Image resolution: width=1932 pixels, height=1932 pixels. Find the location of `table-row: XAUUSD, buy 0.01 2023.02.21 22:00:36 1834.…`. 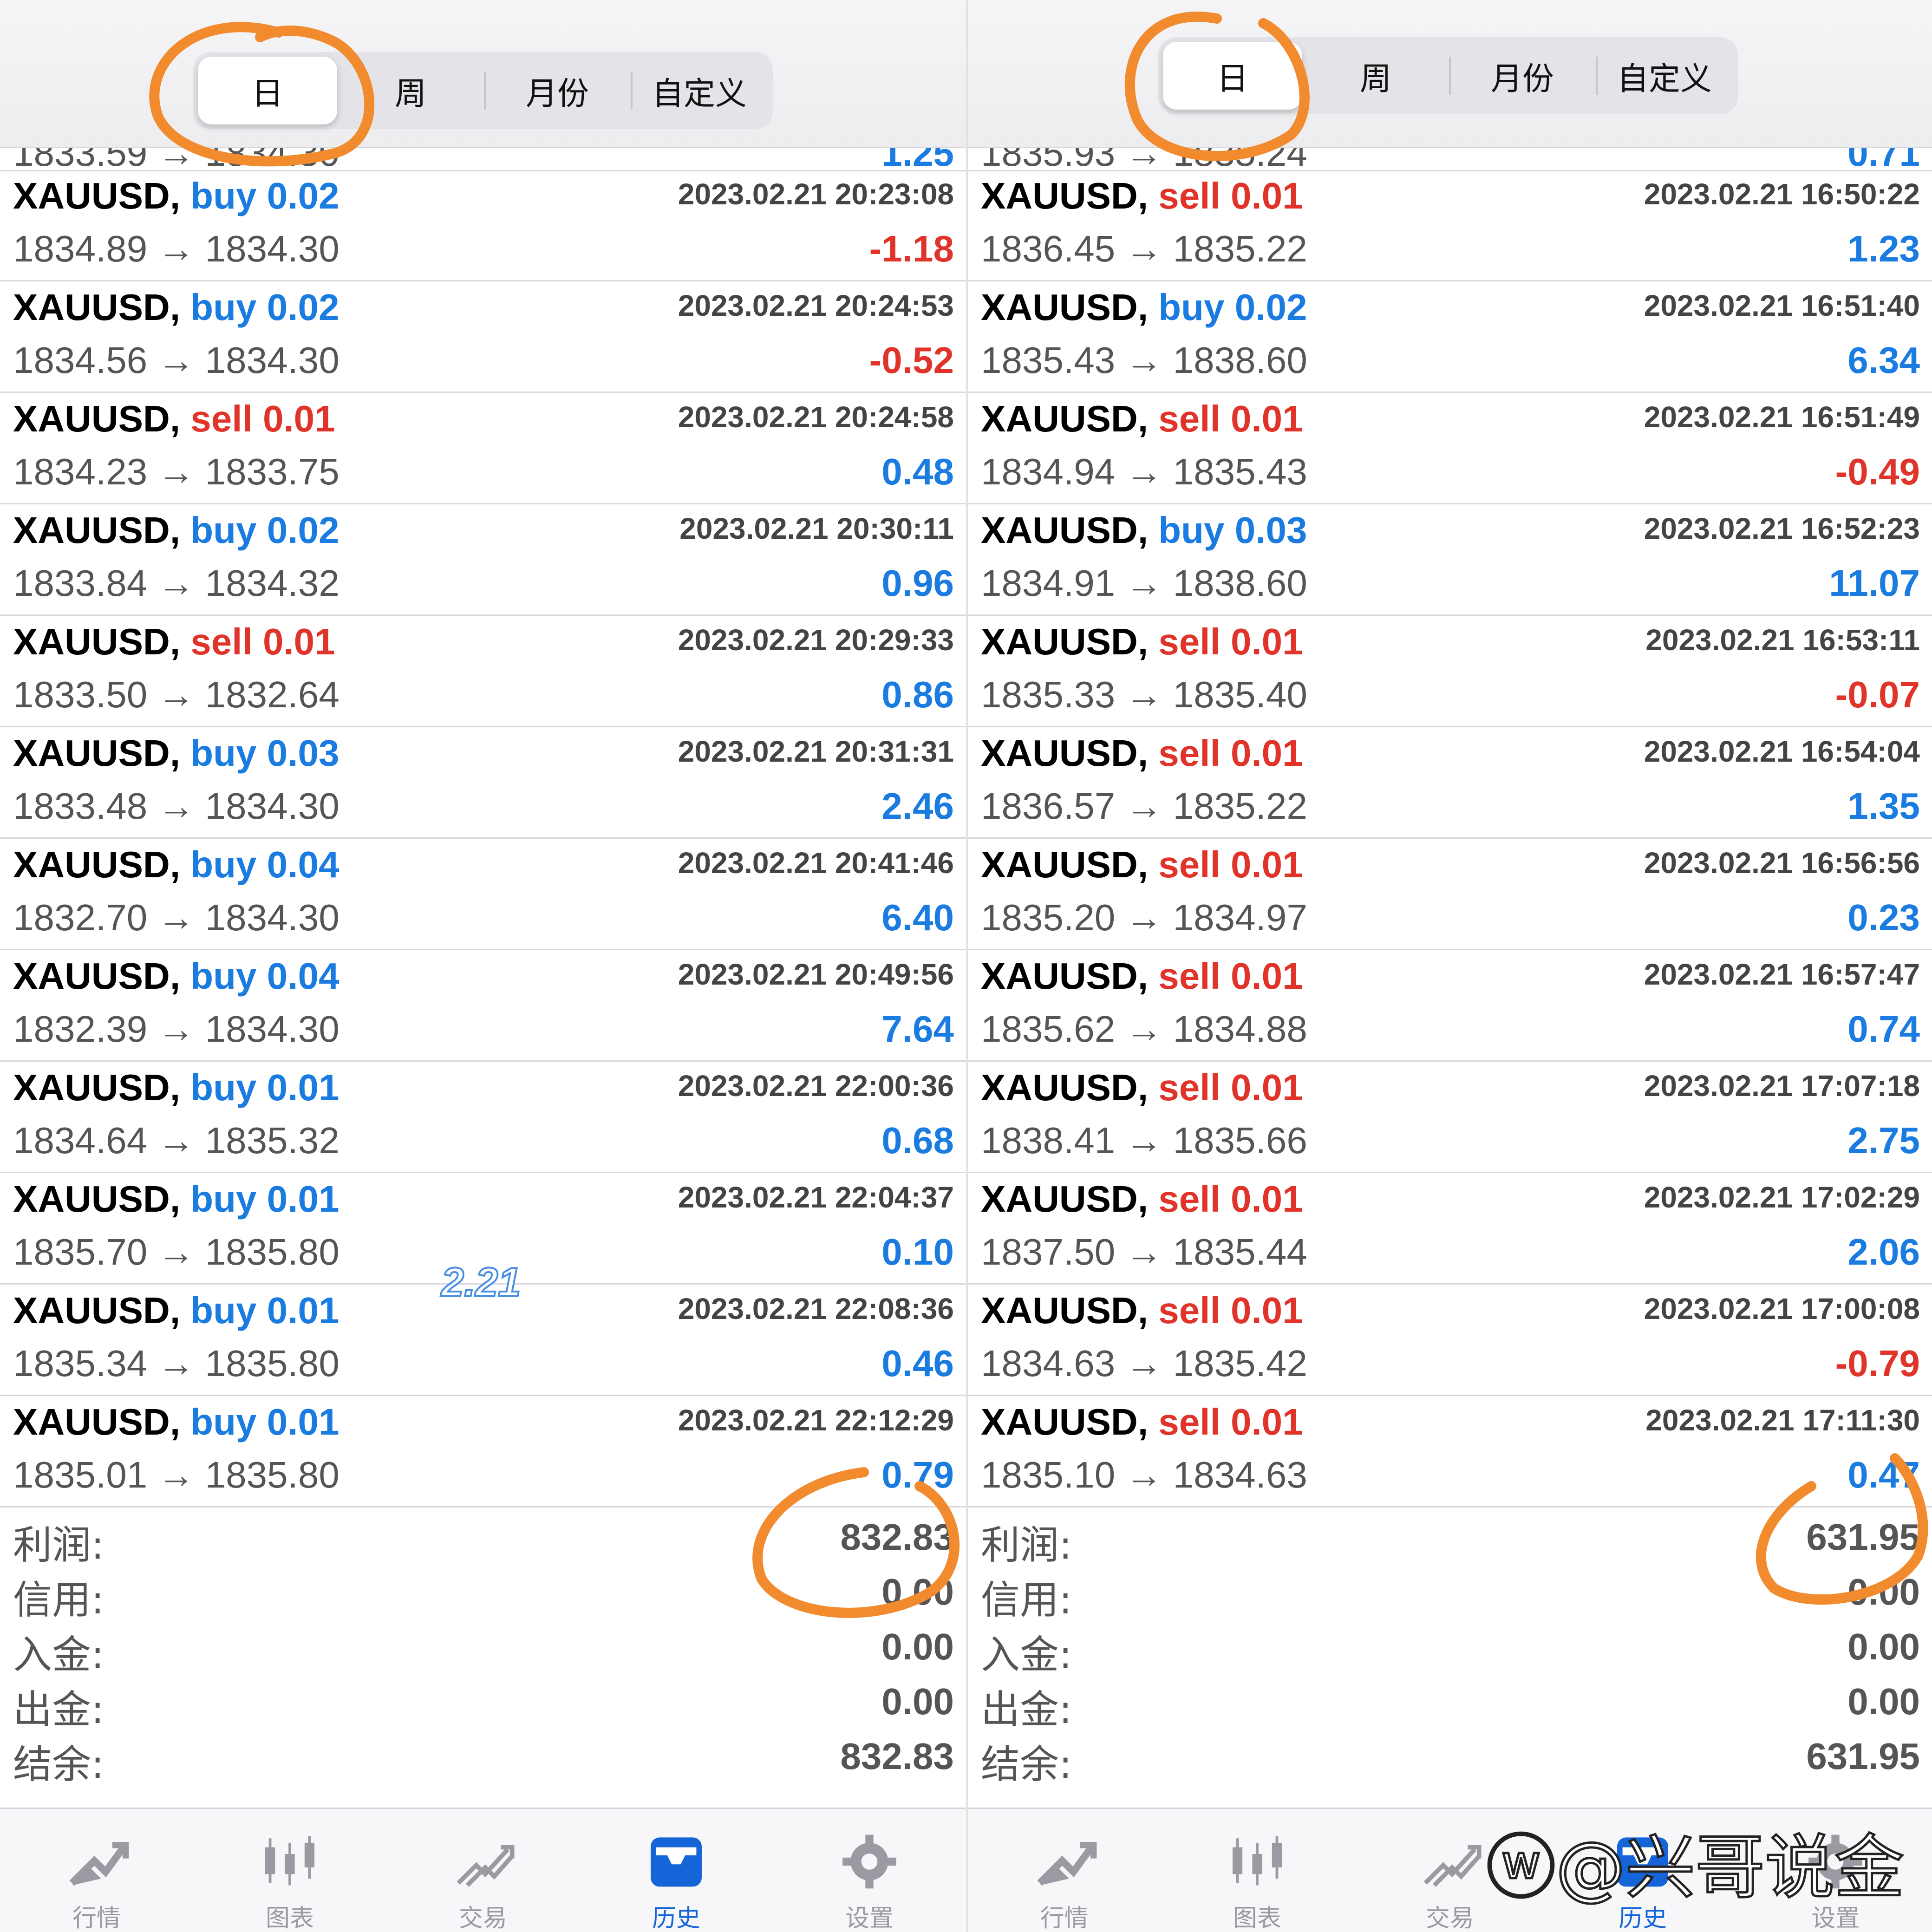

table-row: XAUUSD, buy 0.01 2023.02.21 22:00:36 1834.… is located at coordinates (483, 1117).